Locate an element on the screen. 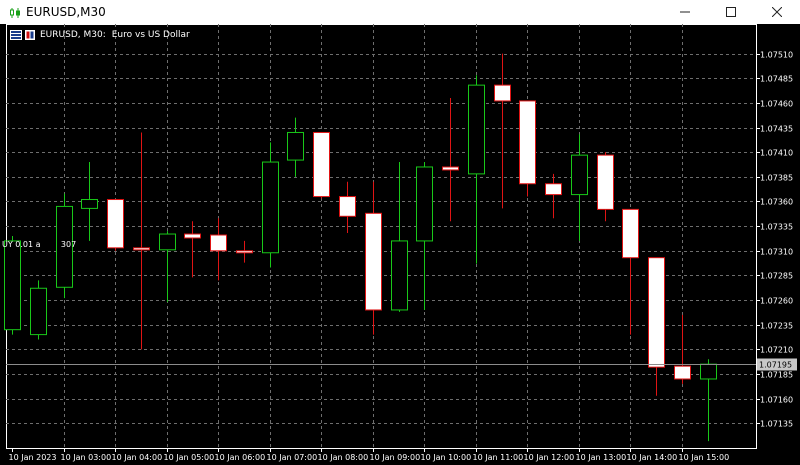 Image resolution: width=800 pixels, height=465 pixels. x-tick-label: 10 Jan 08:00 is located at coordinates (343, 457).